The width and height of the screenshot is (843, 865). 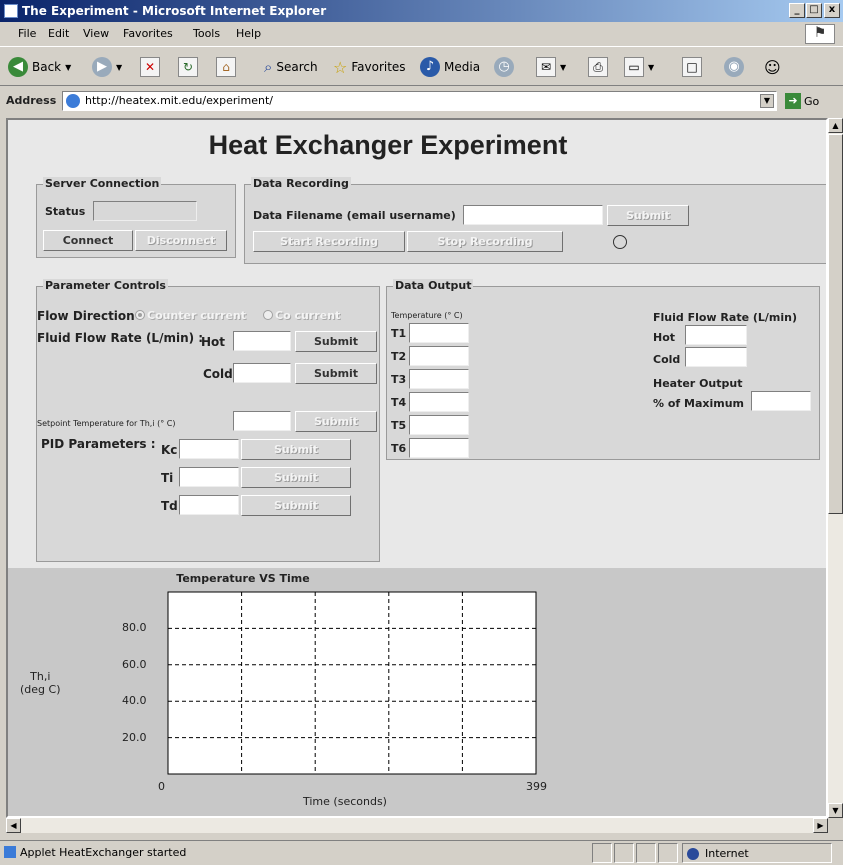 What do you see at coordinates (399, 356) in the screenshot?
I see `t2-label: T2` at bounding box center [399, 356].